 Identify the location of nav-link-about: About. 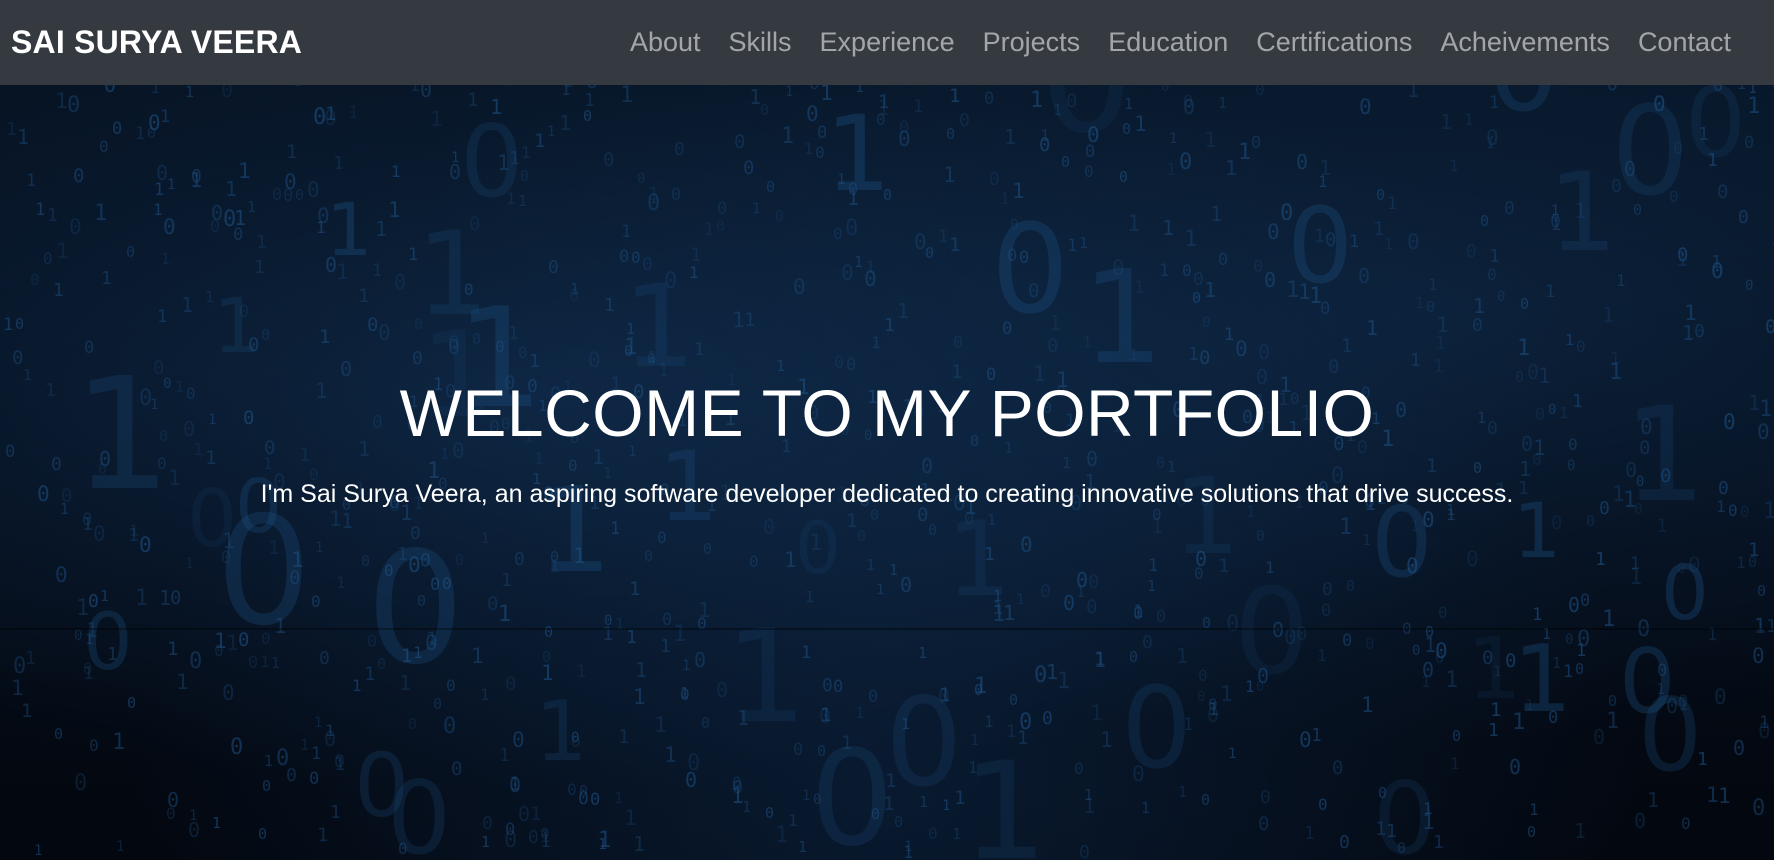
(665, 42).